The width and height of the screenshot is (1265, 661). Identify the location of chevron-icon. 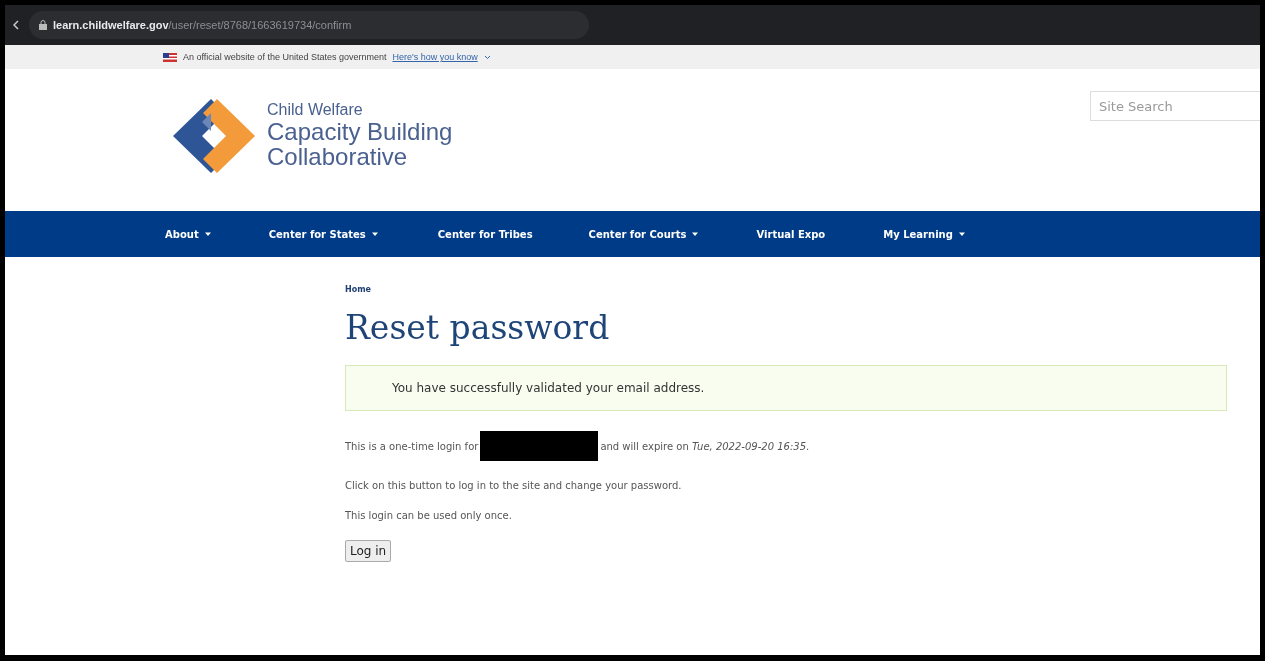
(487, 57).